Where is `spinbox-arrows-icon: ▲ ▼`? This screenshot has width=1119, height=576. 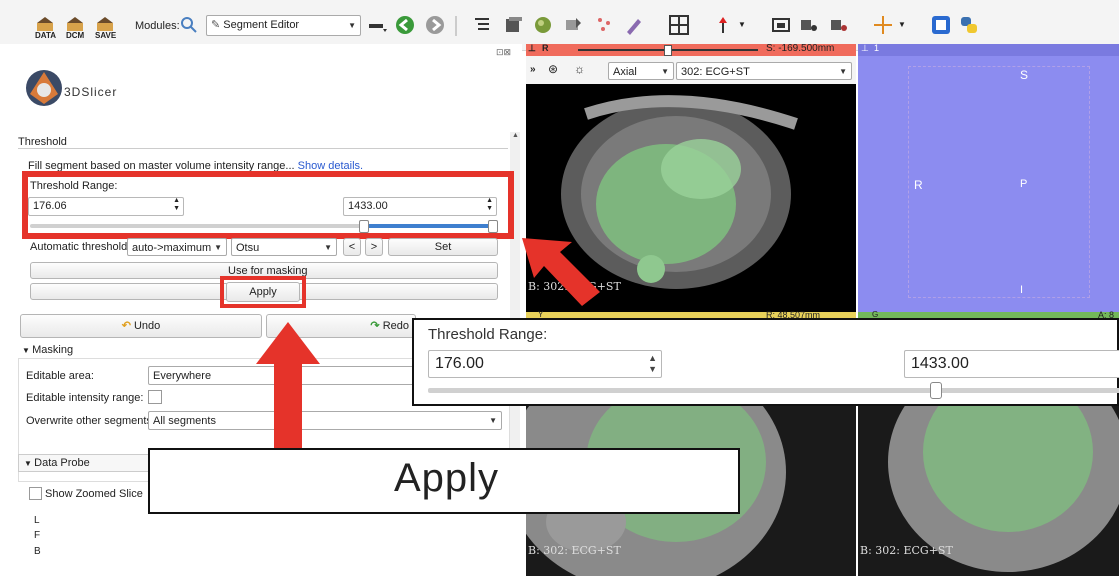
spinbox-arrows-icon: ▲ ▼ is located at coordinates (652, 364).